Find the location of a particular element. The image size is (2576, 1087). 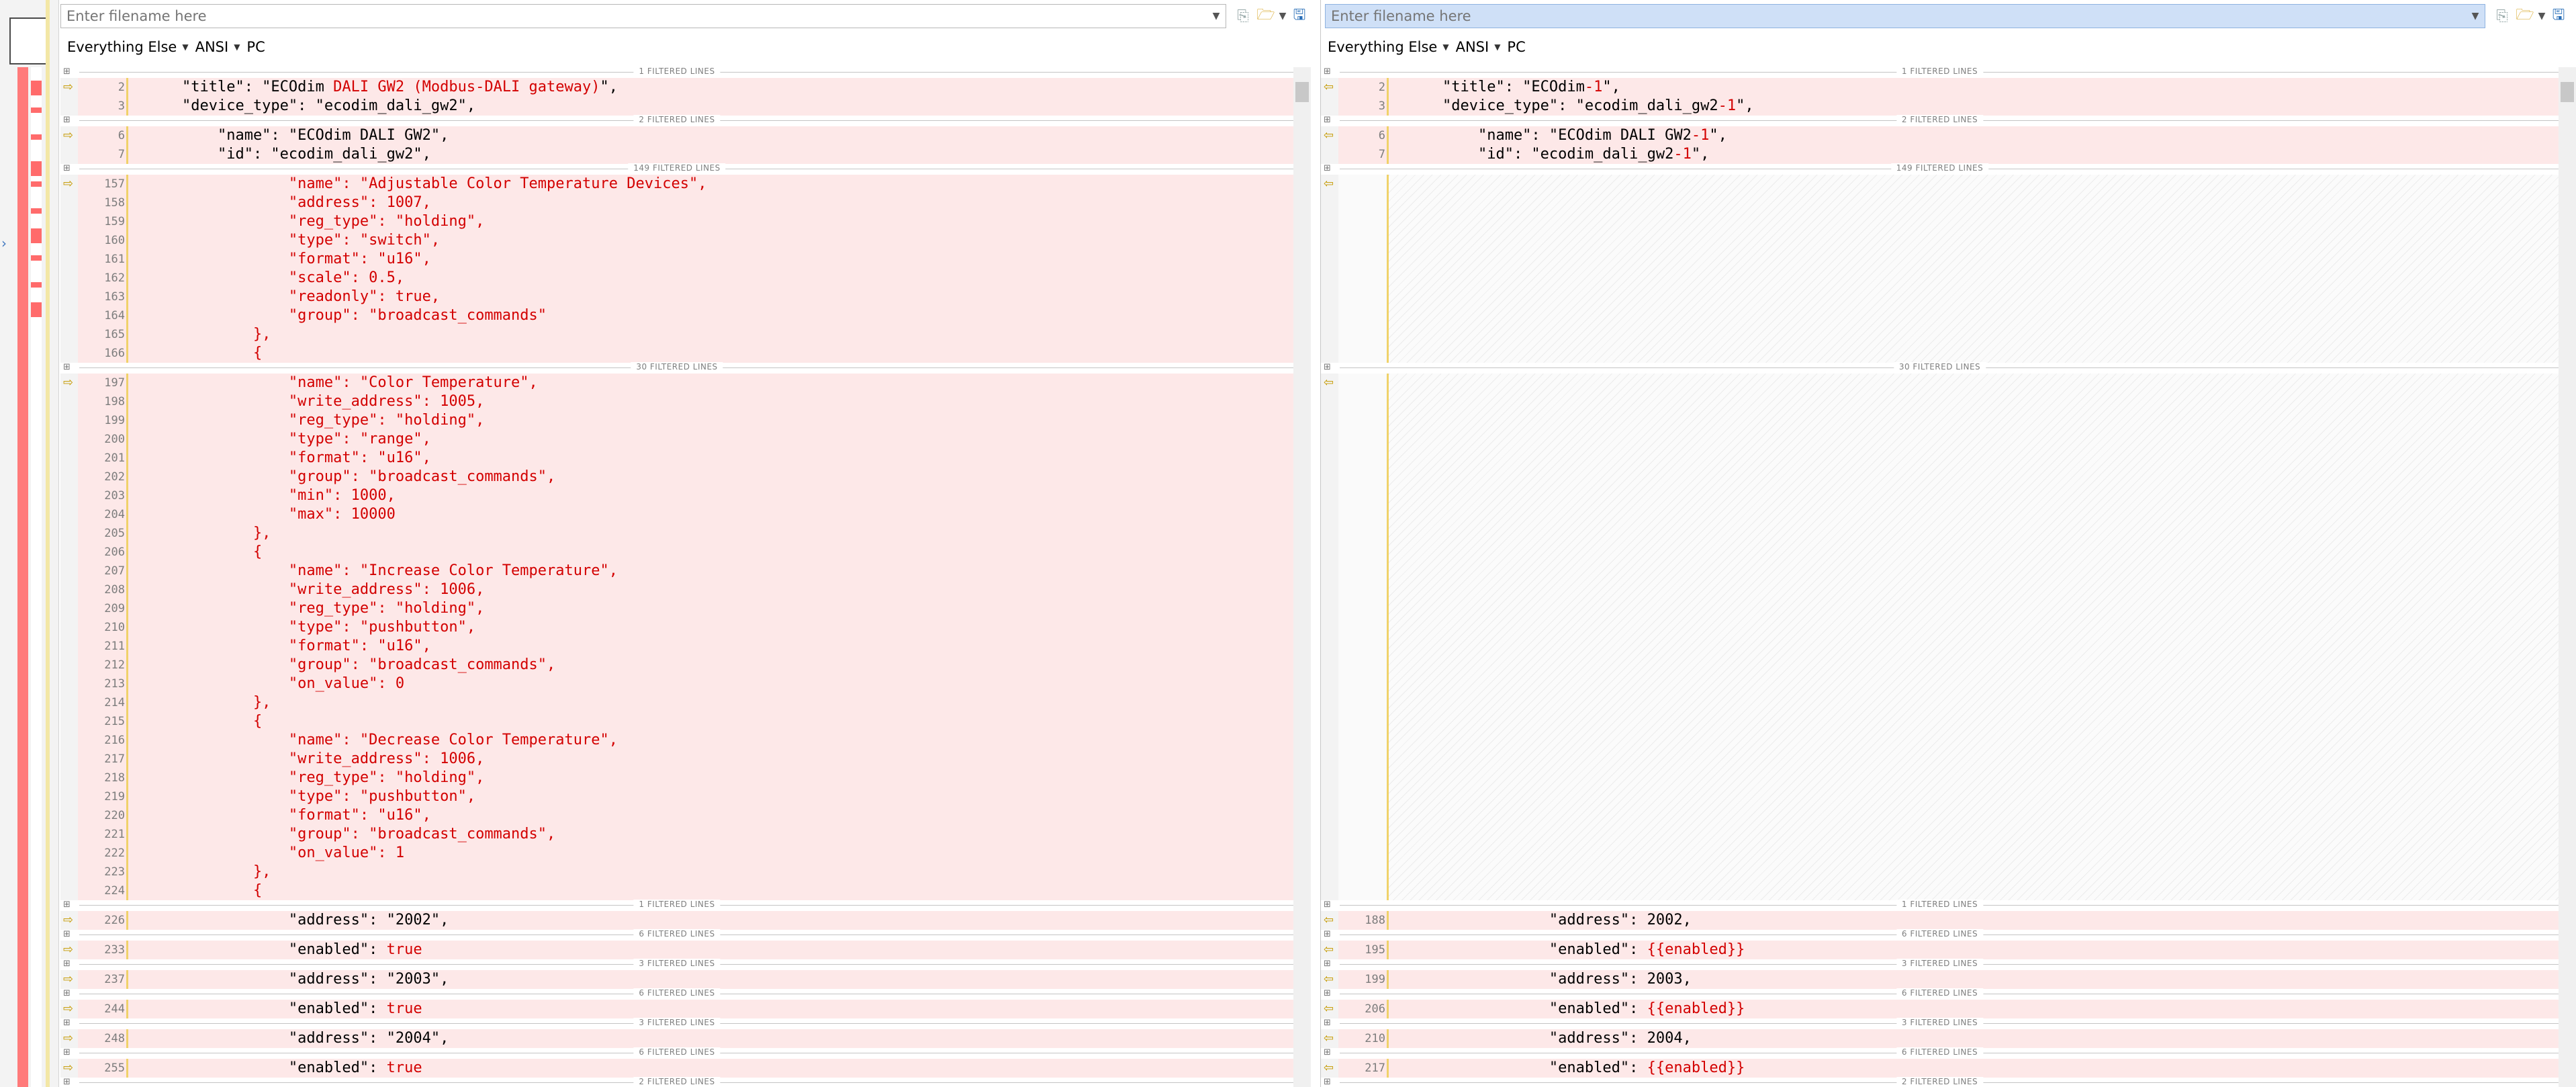

diff-line: 223 }, is located at coordinates (676, 872).